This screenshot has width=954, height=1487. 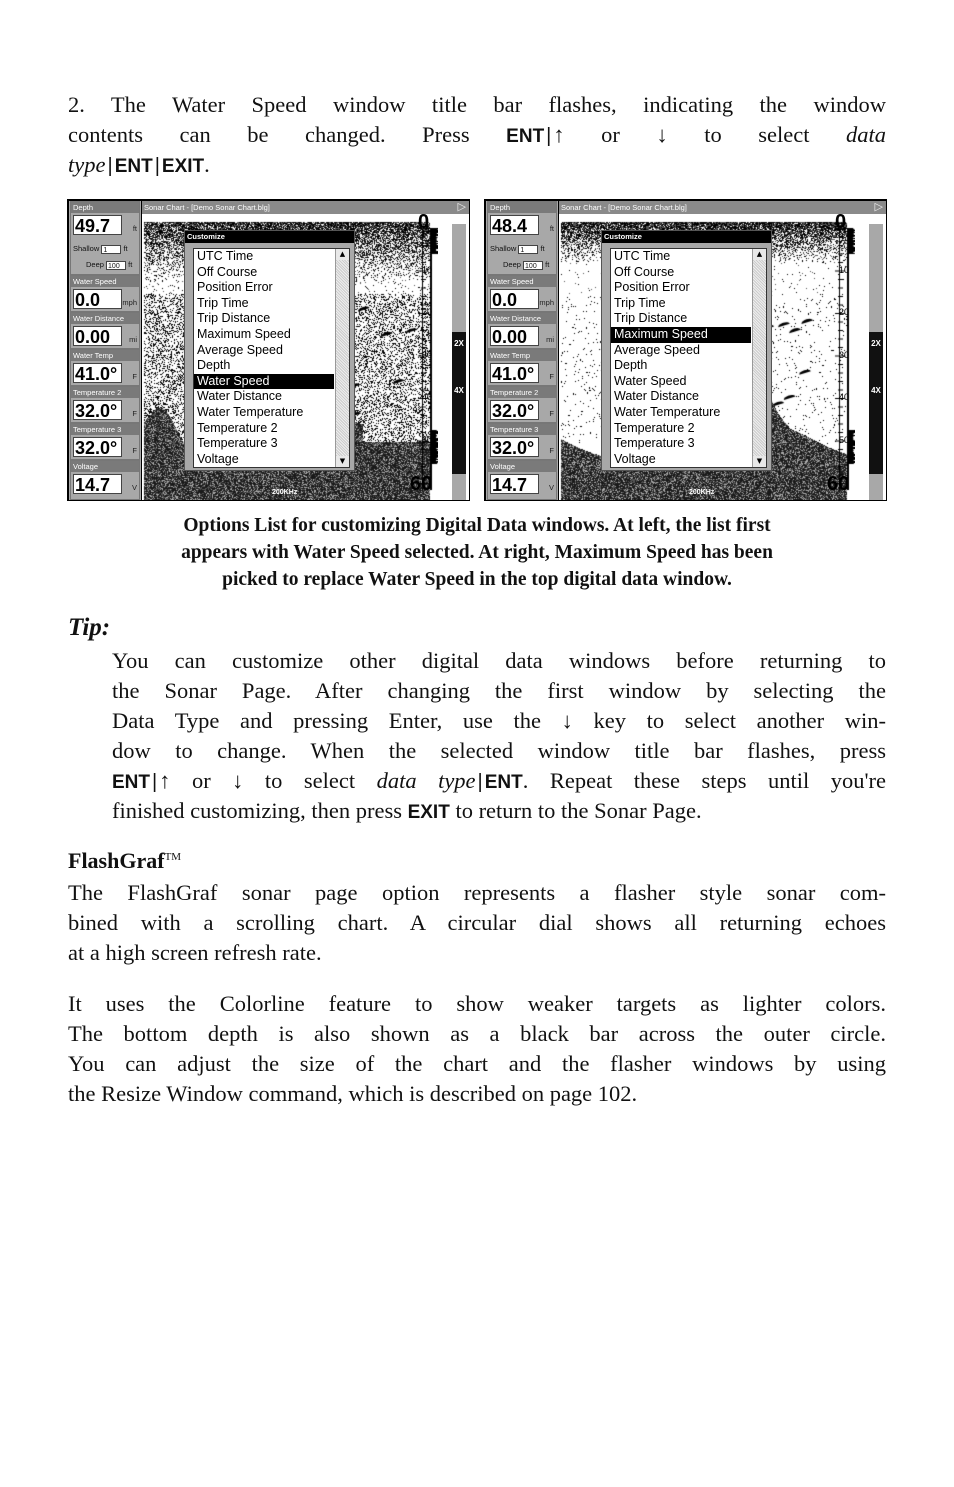 I want to click on exit-key: EXIT, so click(x=183, y=166).